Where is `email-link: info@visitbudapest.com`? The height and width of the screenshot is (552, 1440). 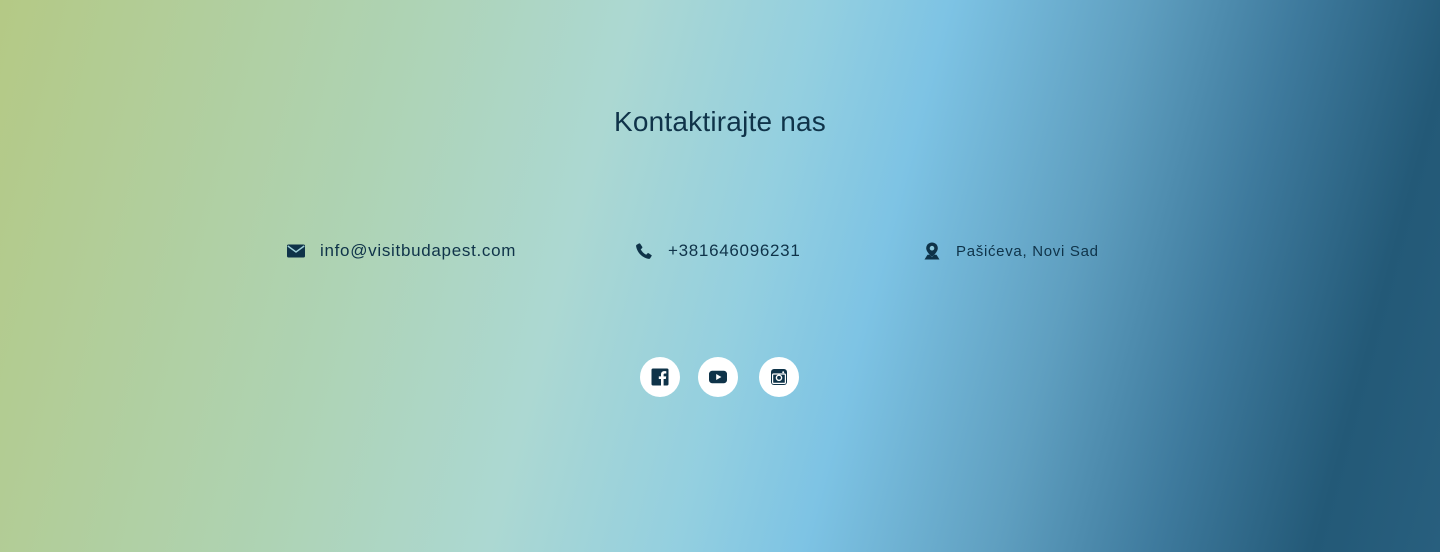
email-link: info@visitbudapest.com is located at coordinates (401, 251).